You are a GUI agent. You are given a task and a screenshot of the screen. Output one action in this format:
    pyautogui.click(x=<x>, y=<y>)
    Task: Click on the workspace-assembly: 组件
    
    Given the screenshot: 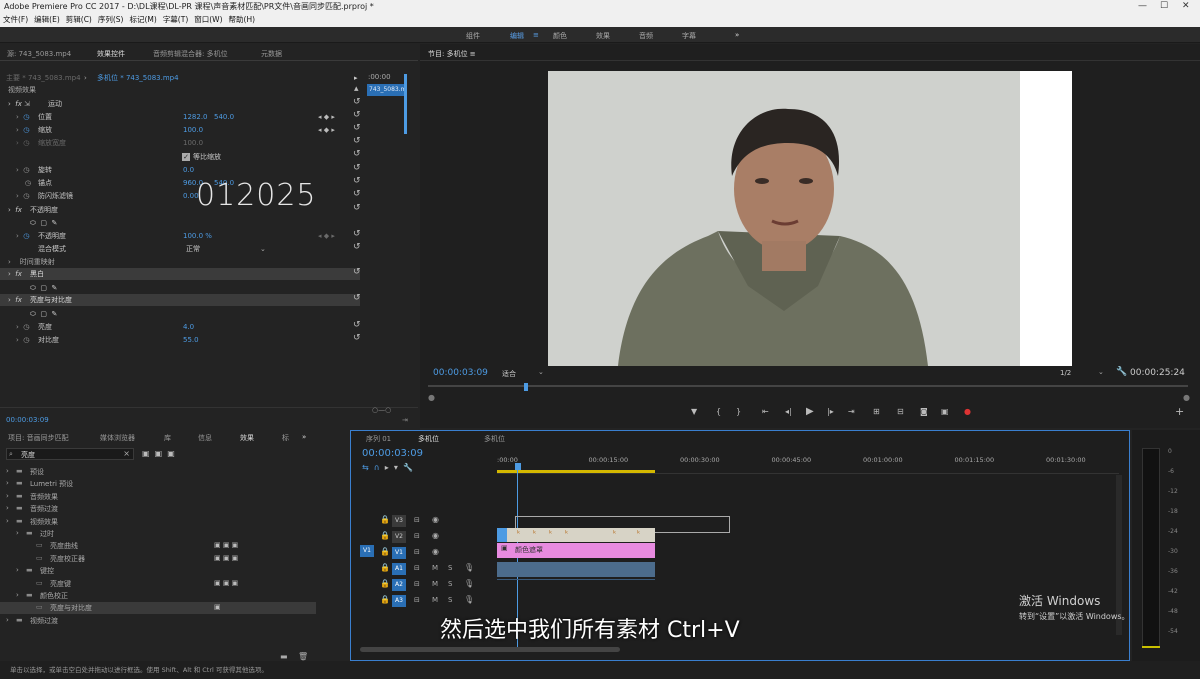 What is the action you would take?
    pyautogui.click(x=473, y=36)
    